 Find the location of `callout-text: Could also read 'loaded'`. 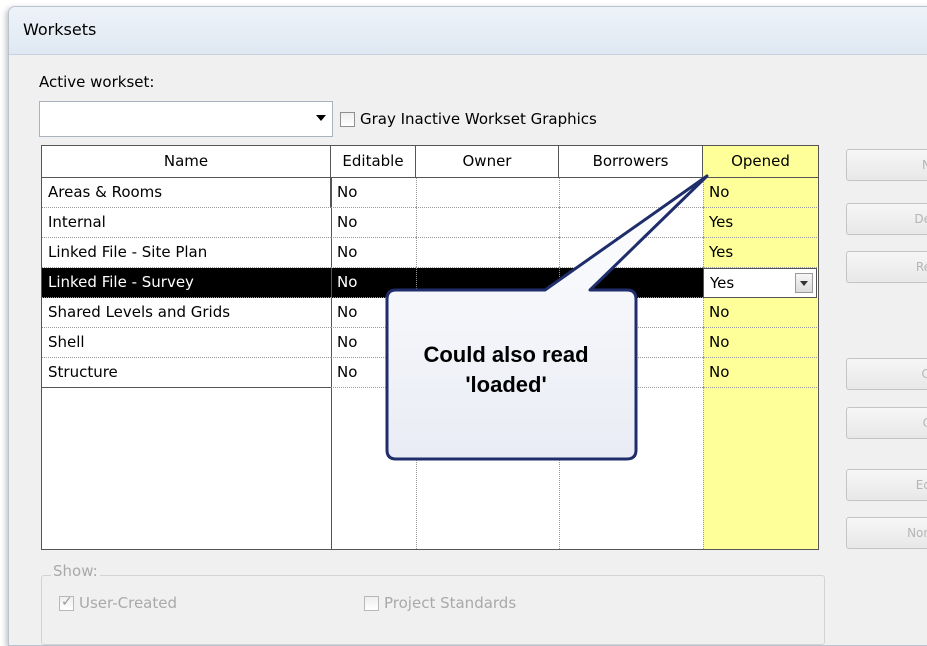

callout-text: Could also read 'loaded' is located at coordinates (506, 370).